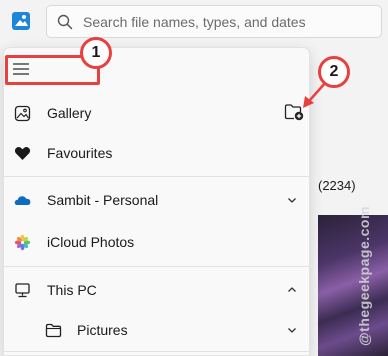  Describe the element at coordinates (65, 22) in the screenshot. I see `search-icon` at that location.